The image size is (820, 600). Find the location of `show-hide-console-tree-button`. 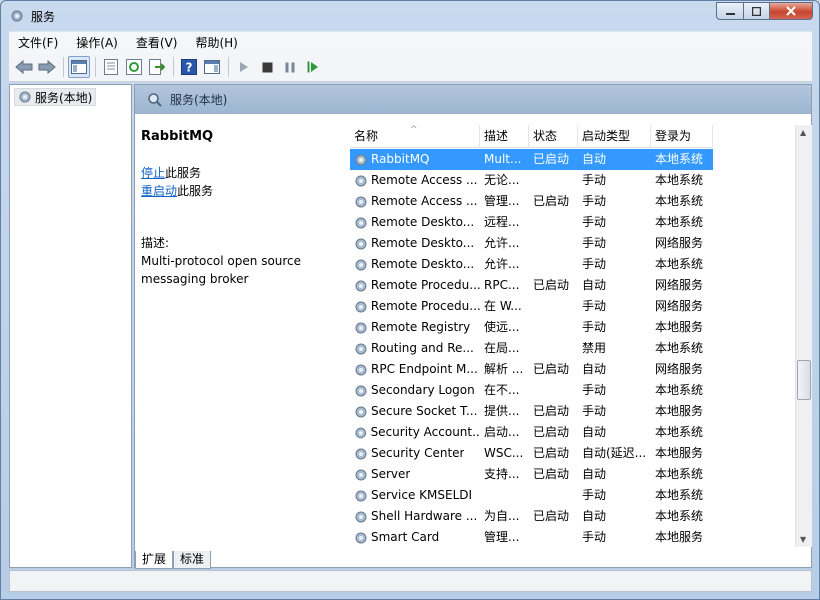

show-hide-console-tree-button is located at coordinates (79, 67).